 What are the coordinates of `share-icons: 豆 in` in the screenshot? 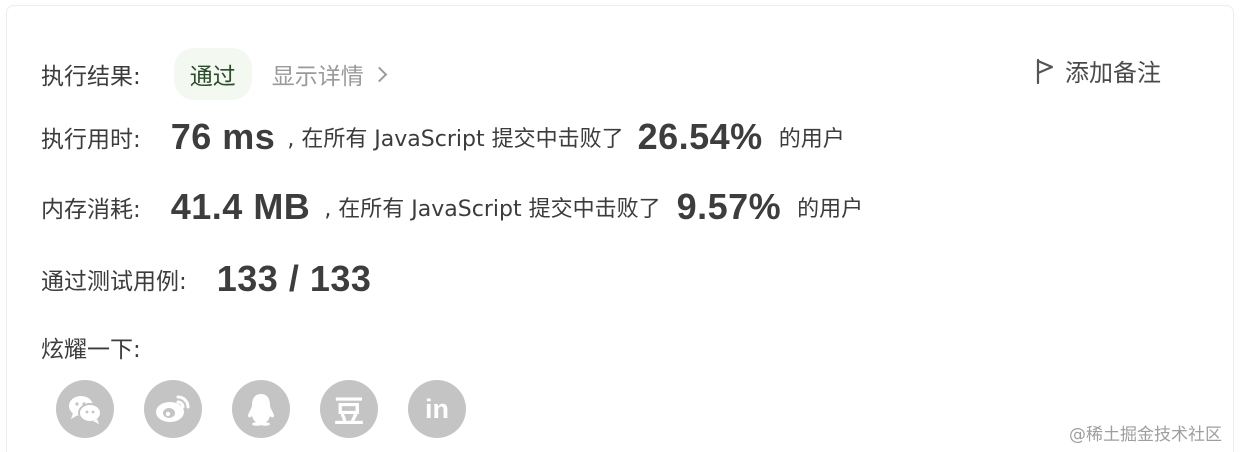 It's located at (276, 409).